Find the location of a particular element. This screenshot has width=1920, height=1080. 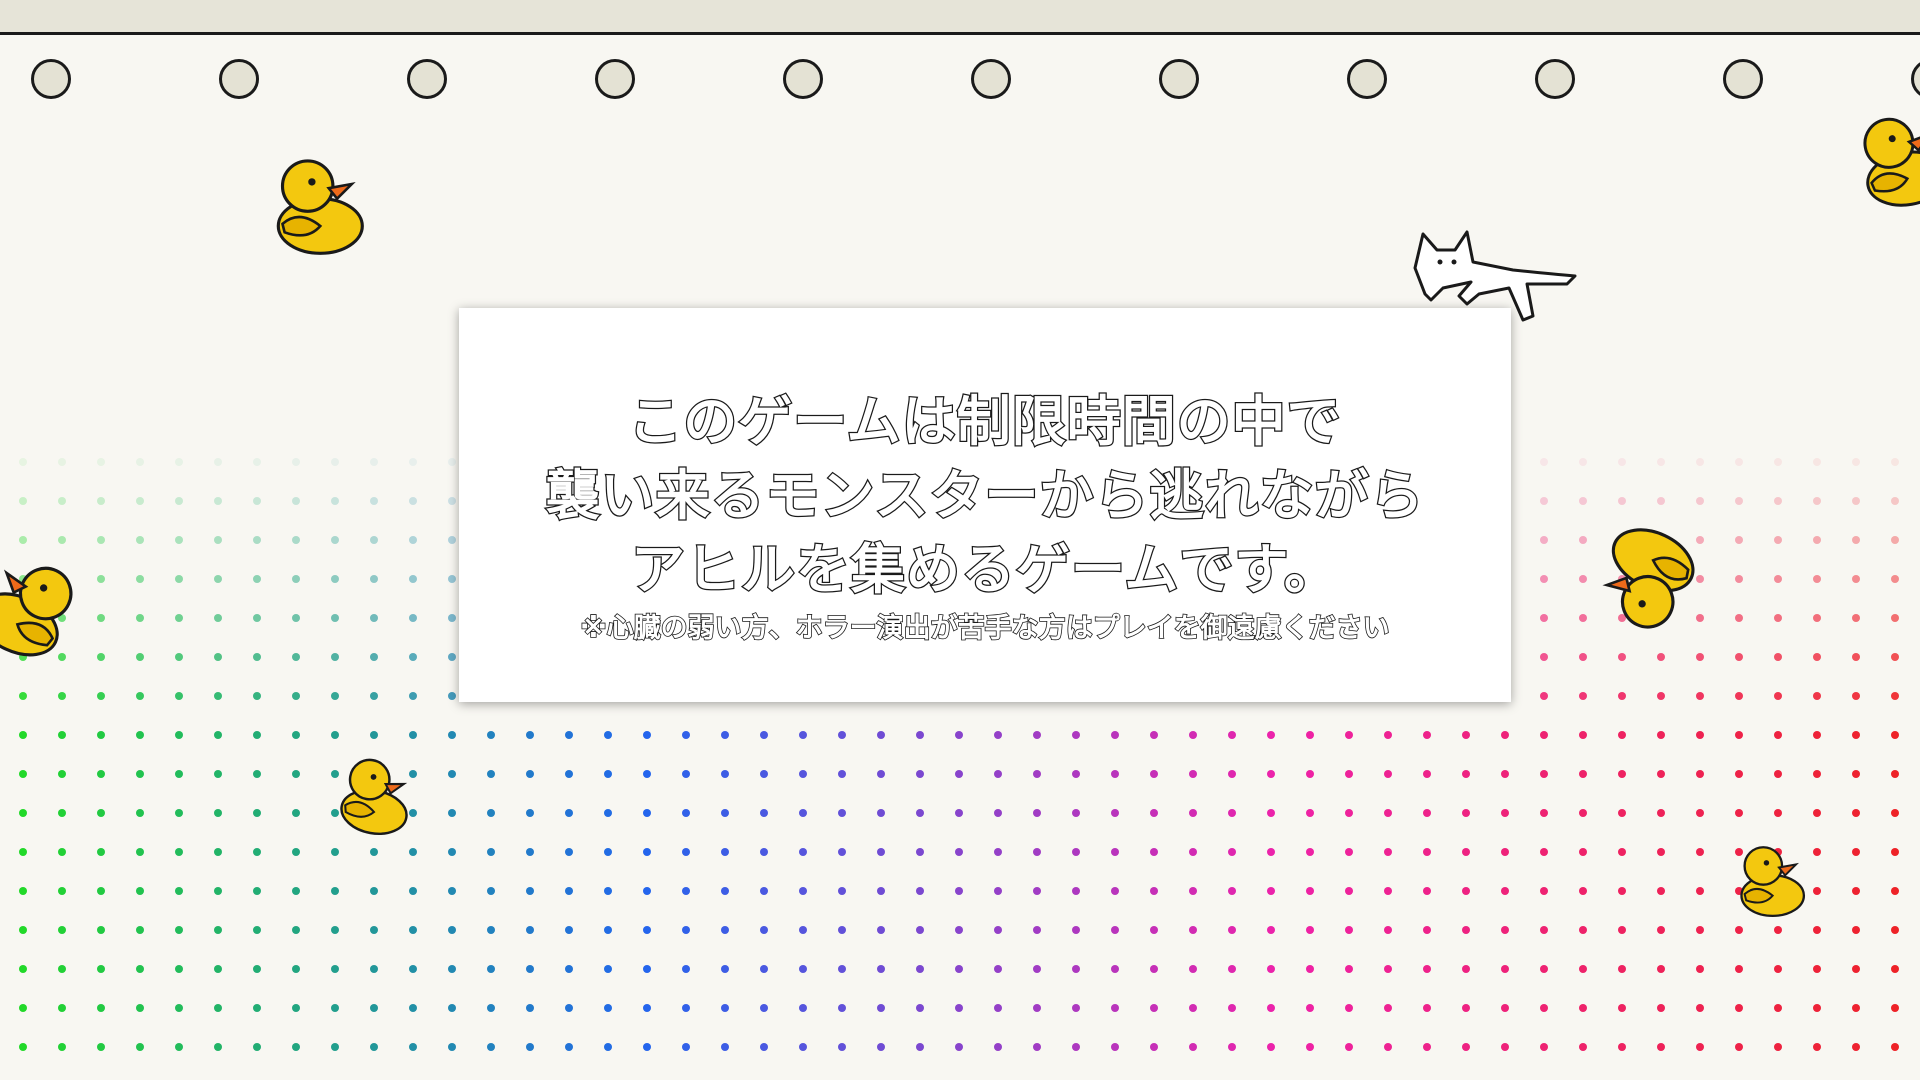

notice-line-3: アヒルを集めるゲームです。 is located at coordinates (984, 570).